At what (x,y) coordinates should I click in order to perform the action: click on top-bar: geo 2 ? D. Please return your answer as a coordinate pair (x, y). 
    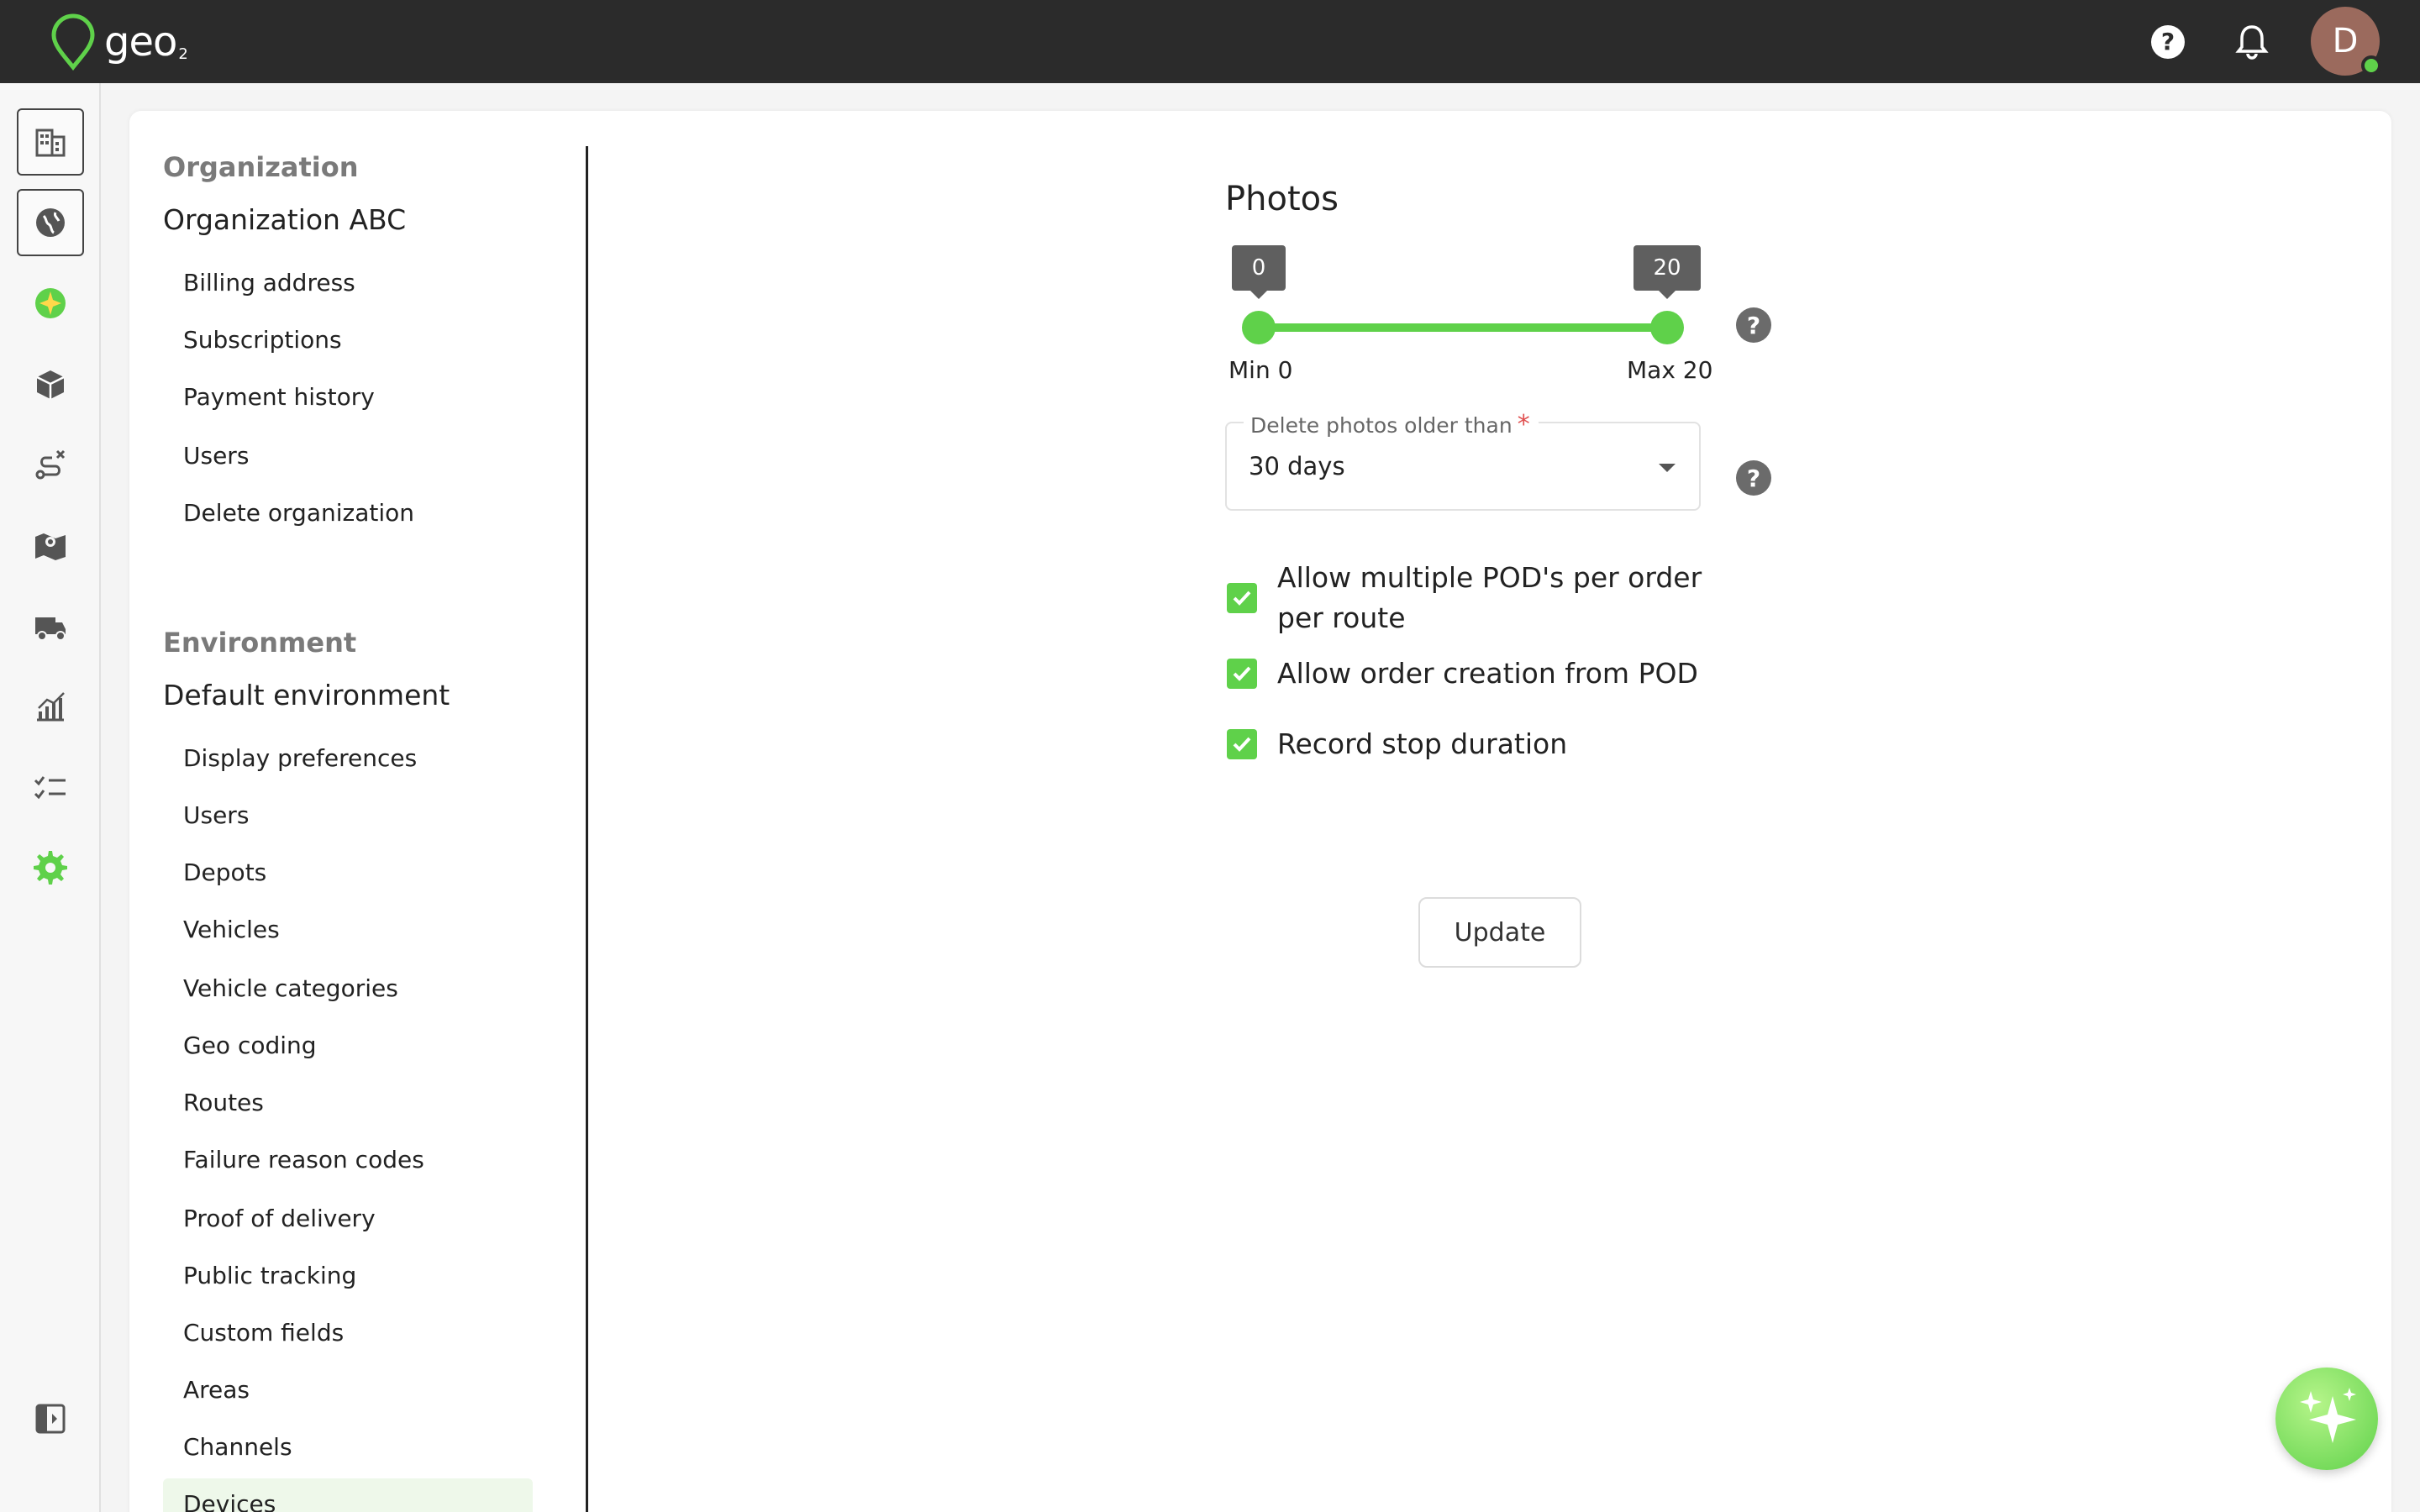
    Looking at the image, I should click on (1210, 41).